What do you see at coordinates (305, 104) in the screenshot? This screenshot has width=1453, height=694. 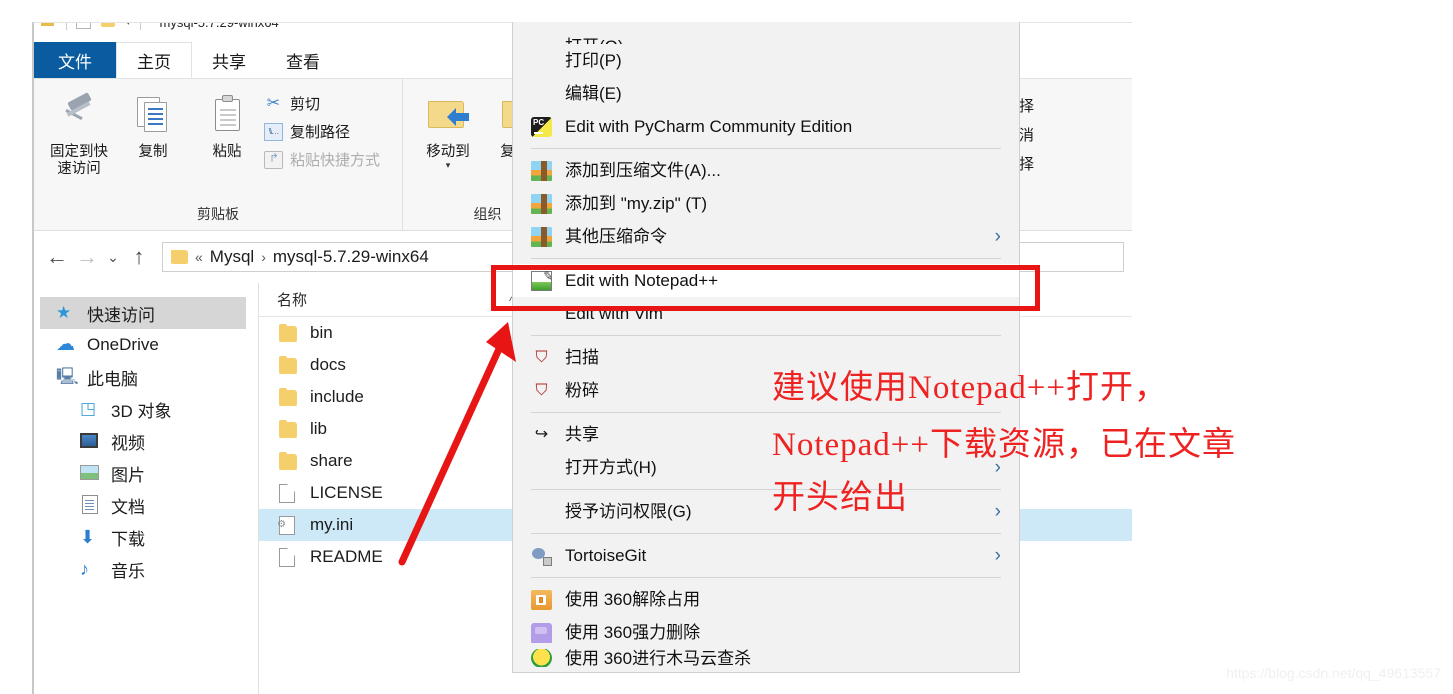 I see `cut-label: 剪切` at bounding box center [305, 104].